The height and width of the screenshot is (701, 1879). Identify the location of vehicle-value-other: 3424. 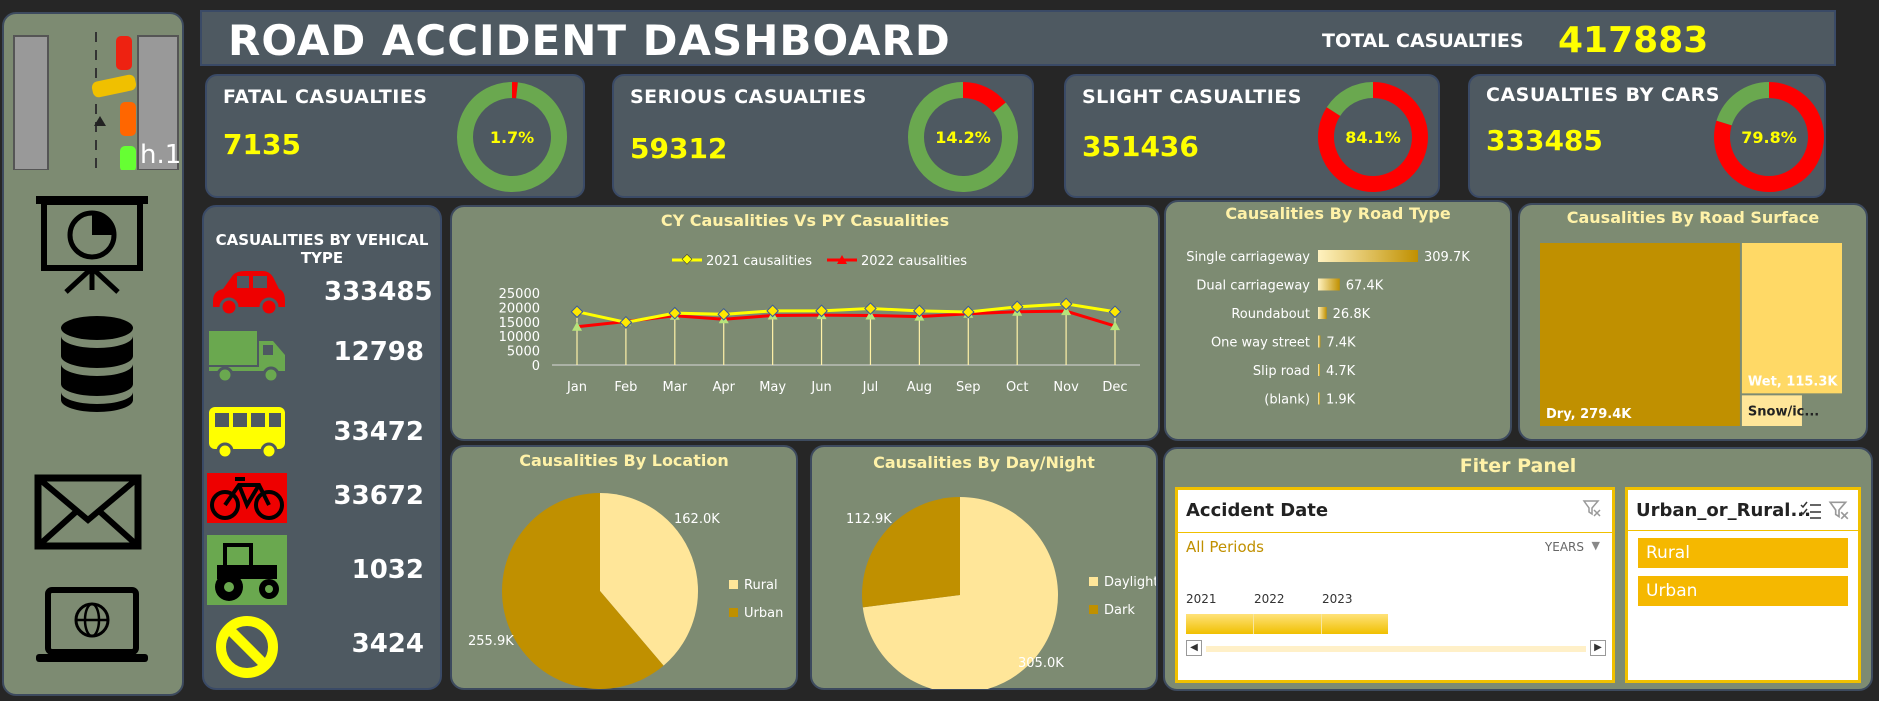
(387, 644).